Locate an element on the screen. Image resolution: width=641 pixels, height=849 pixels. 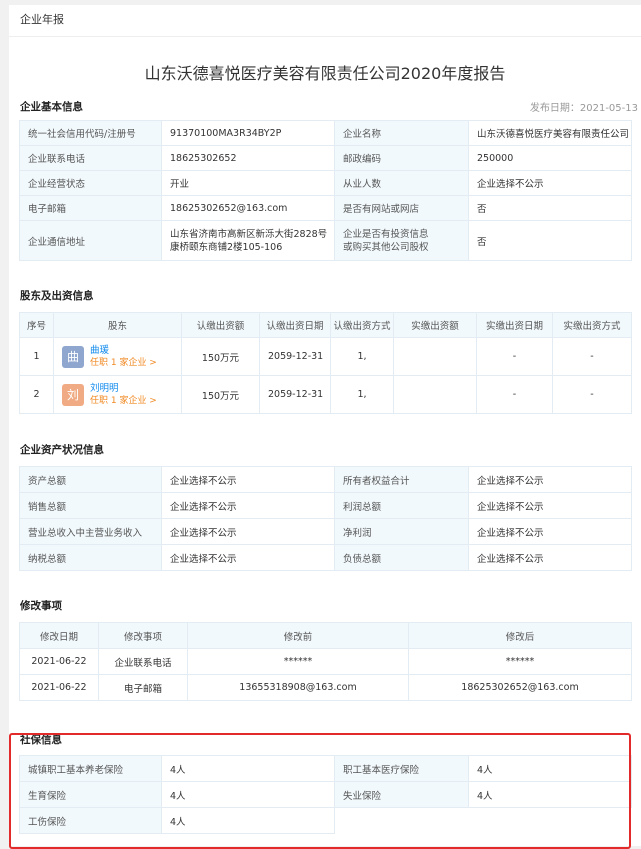
cell: 营业总收入中主营业务收入 is located at coordinates (90, 531).